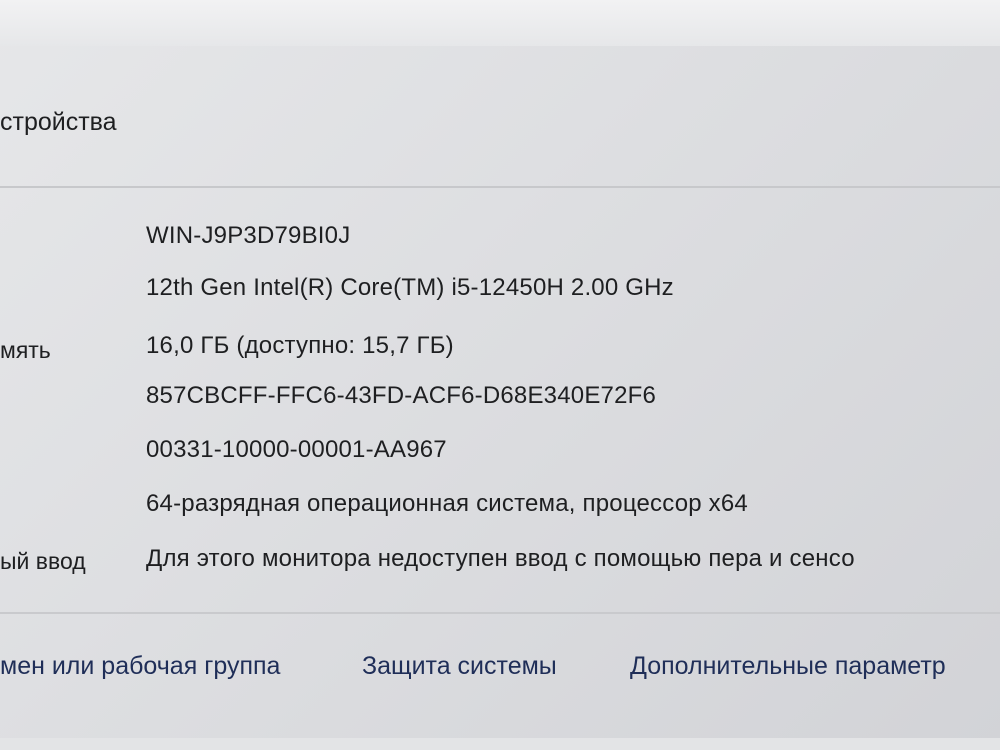 The width and height of the screenshot is (1000, 750). Describe the element at coordinates (500, 744) in the screenshot. I see `window-bottom-area` at that location.